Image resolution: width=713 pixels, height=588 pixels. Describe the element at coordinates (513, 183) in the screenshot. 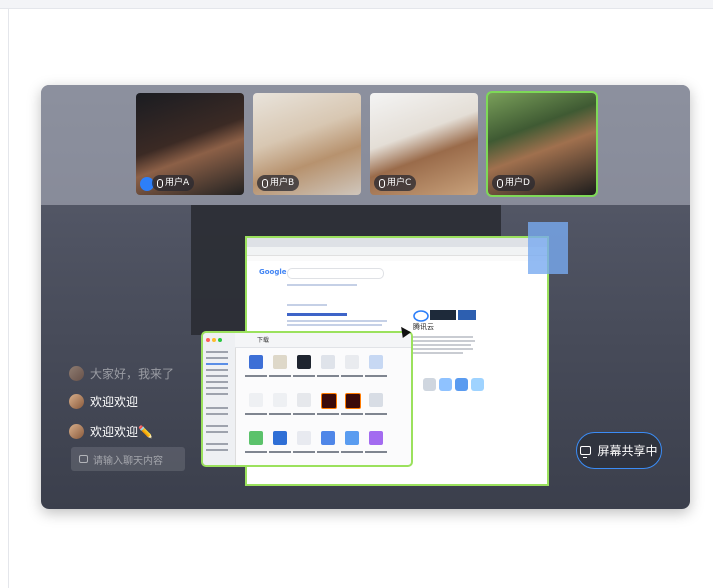

I see `participant-name: 用户D` at that location.